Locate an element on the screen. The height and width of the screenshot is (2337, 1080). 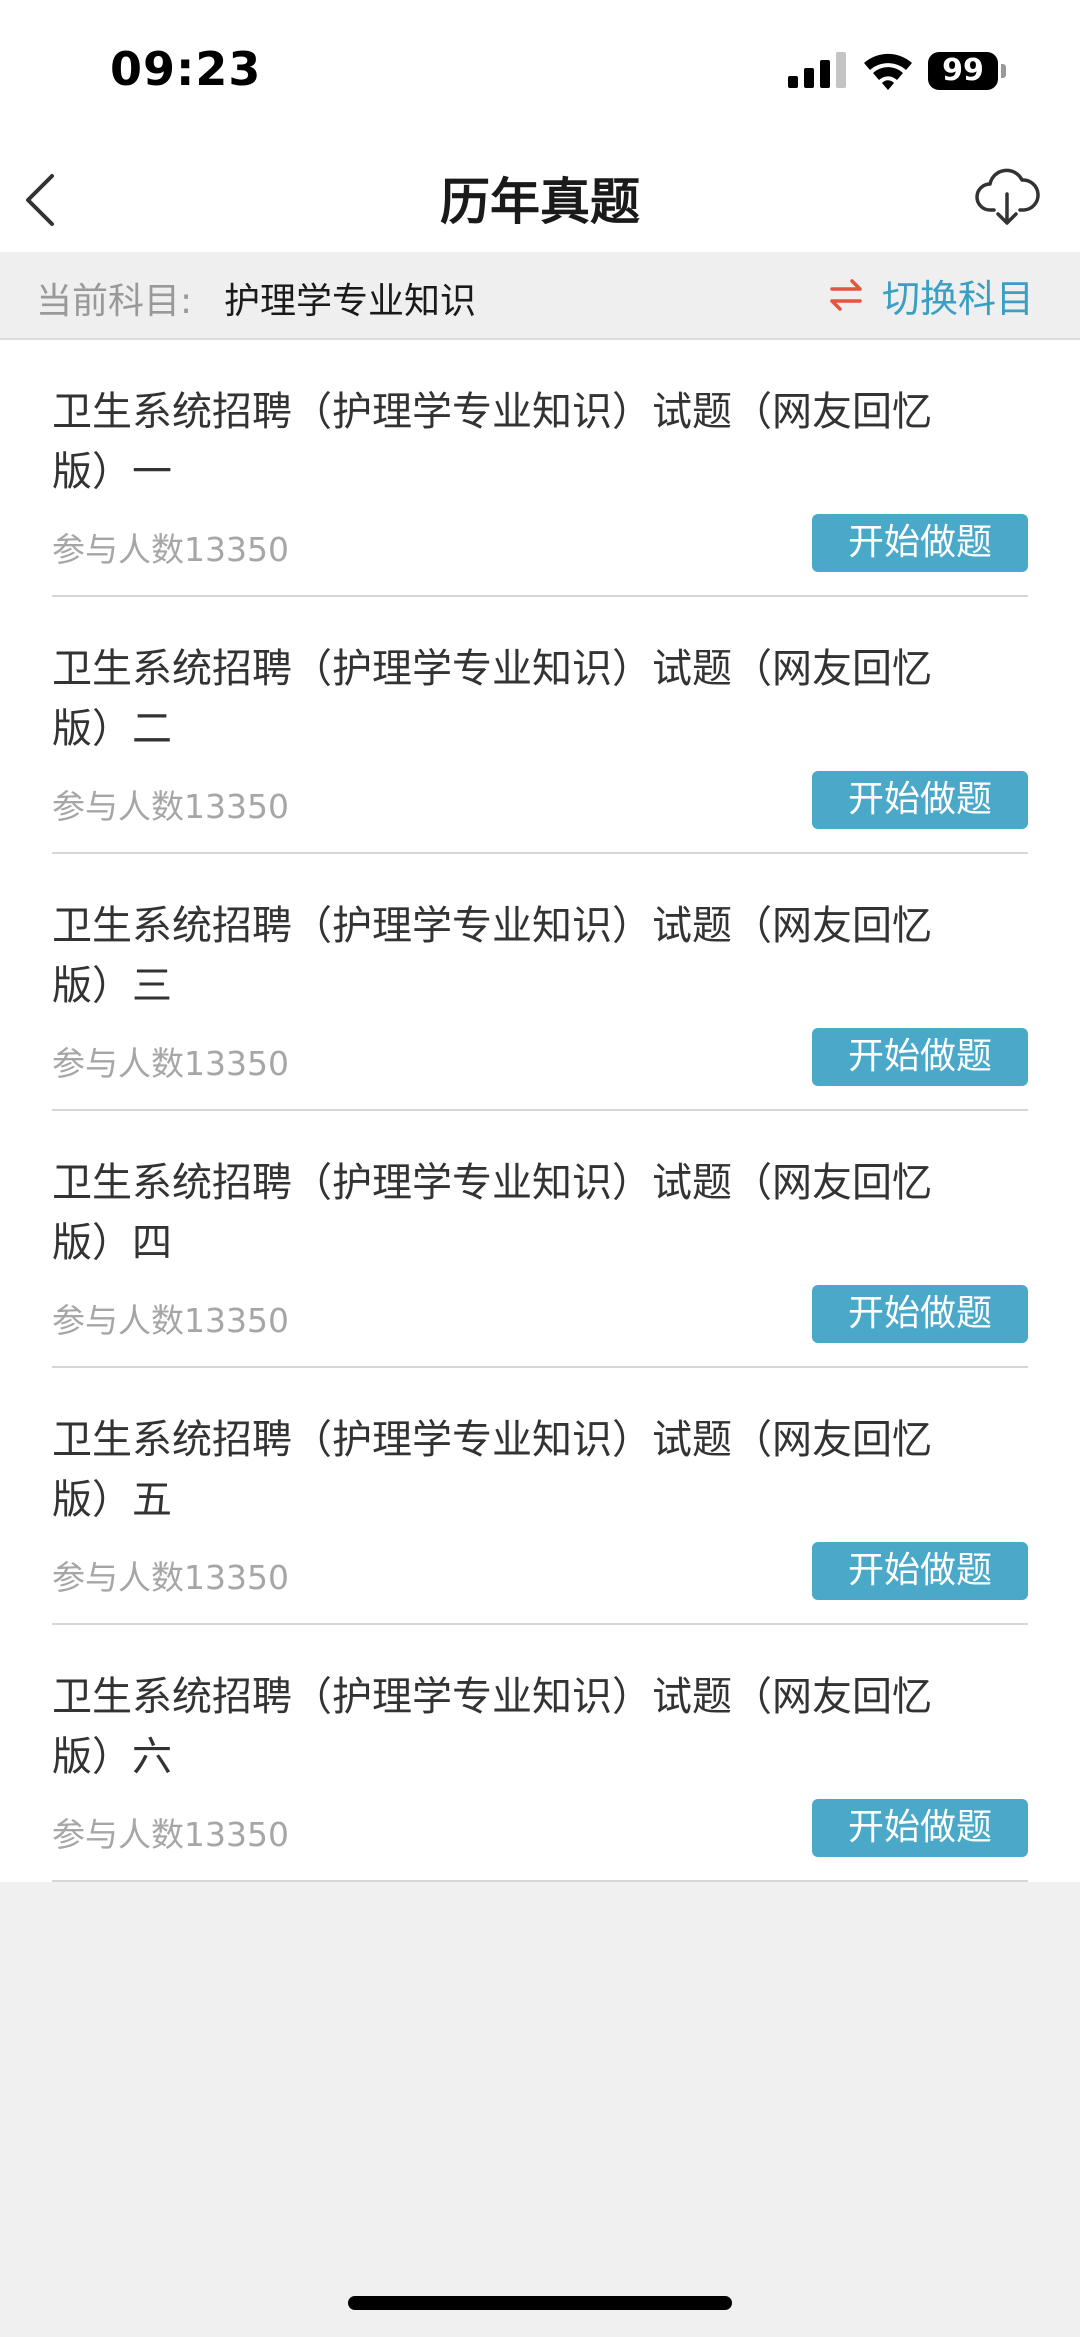
status-time: 09:23 is located at coordinates (186, 69).